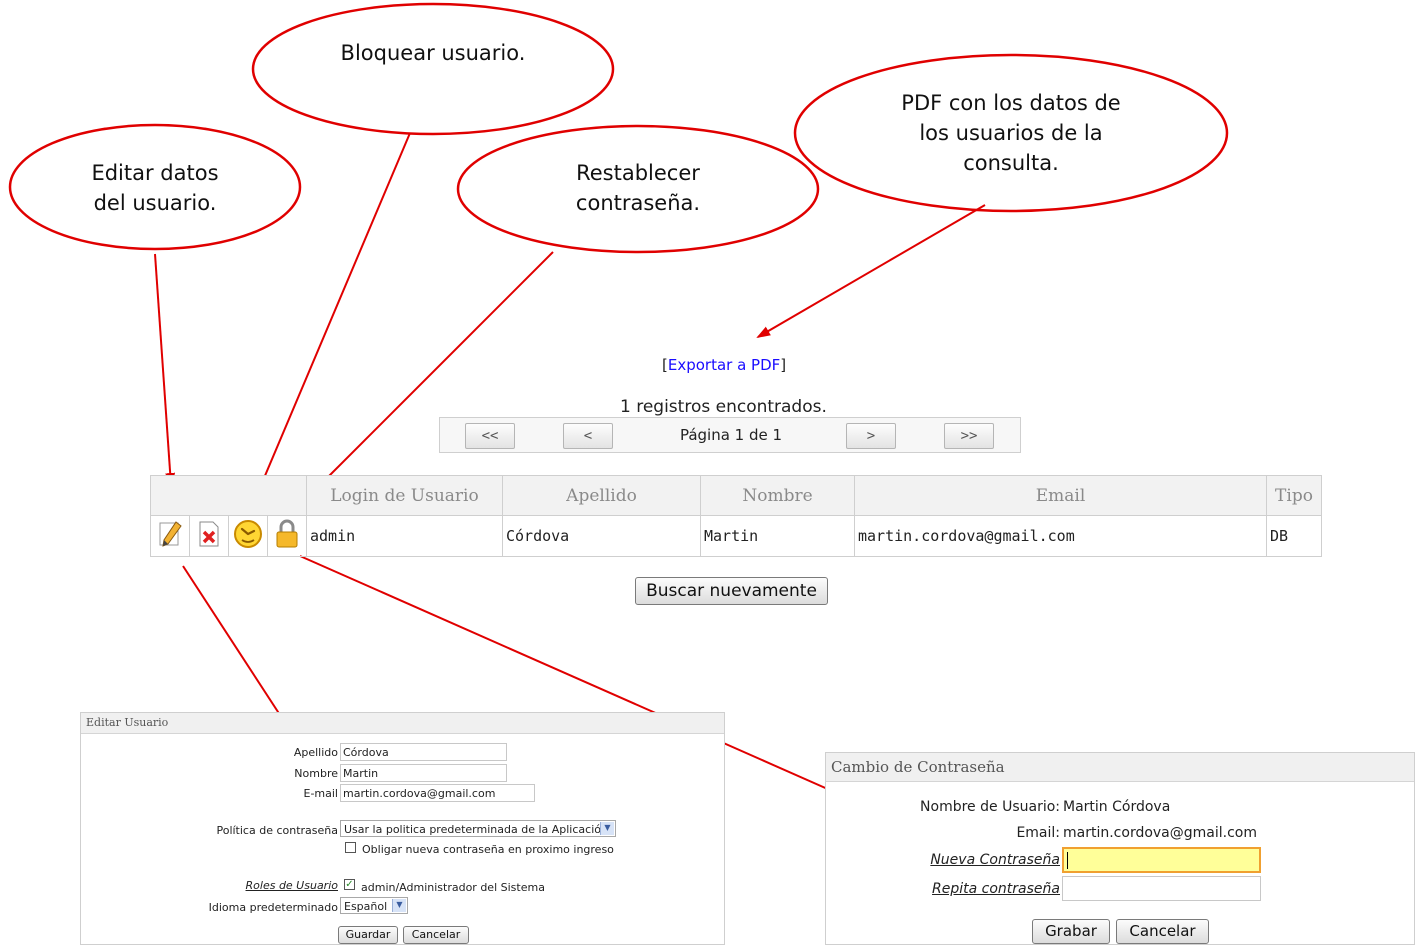  I want to click on first-page-button: <<, so click(490, 436).